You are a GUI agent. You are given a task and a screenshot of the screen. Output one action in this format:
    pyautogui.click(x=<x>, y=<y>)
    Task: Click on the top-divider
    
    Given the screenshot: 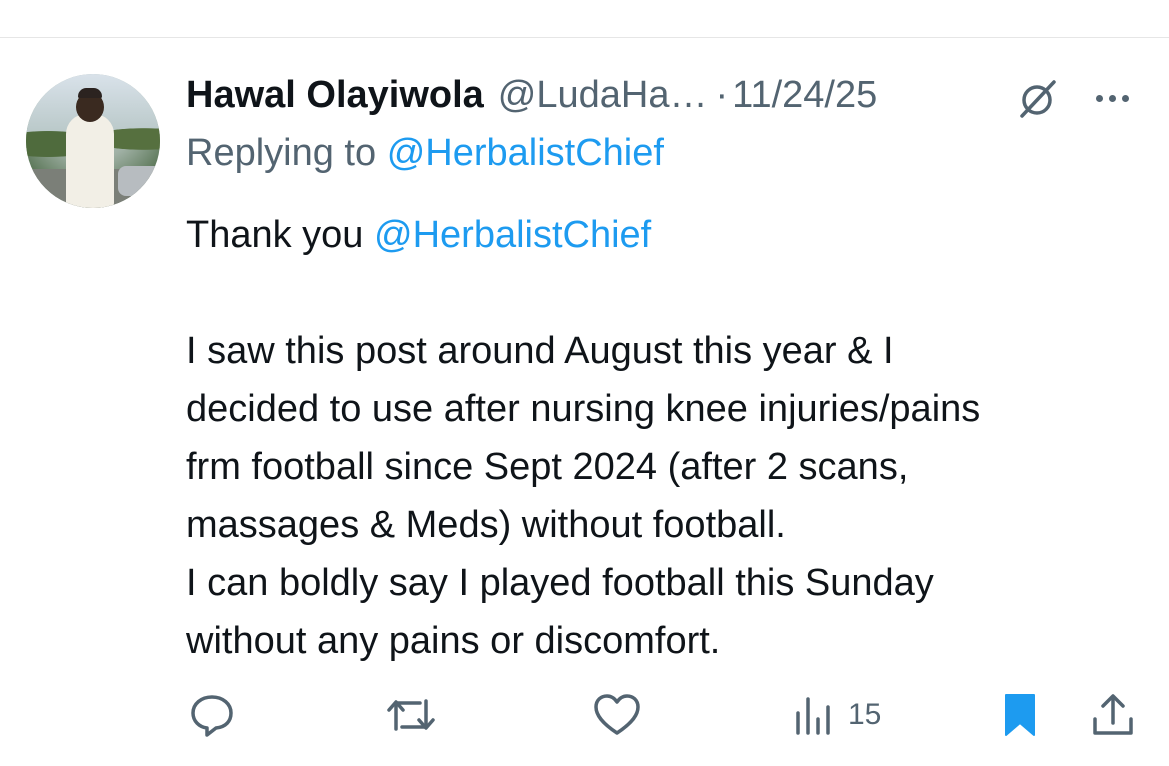 What is the action you would take?
    pyautogui.click(x=584, y=37)
    